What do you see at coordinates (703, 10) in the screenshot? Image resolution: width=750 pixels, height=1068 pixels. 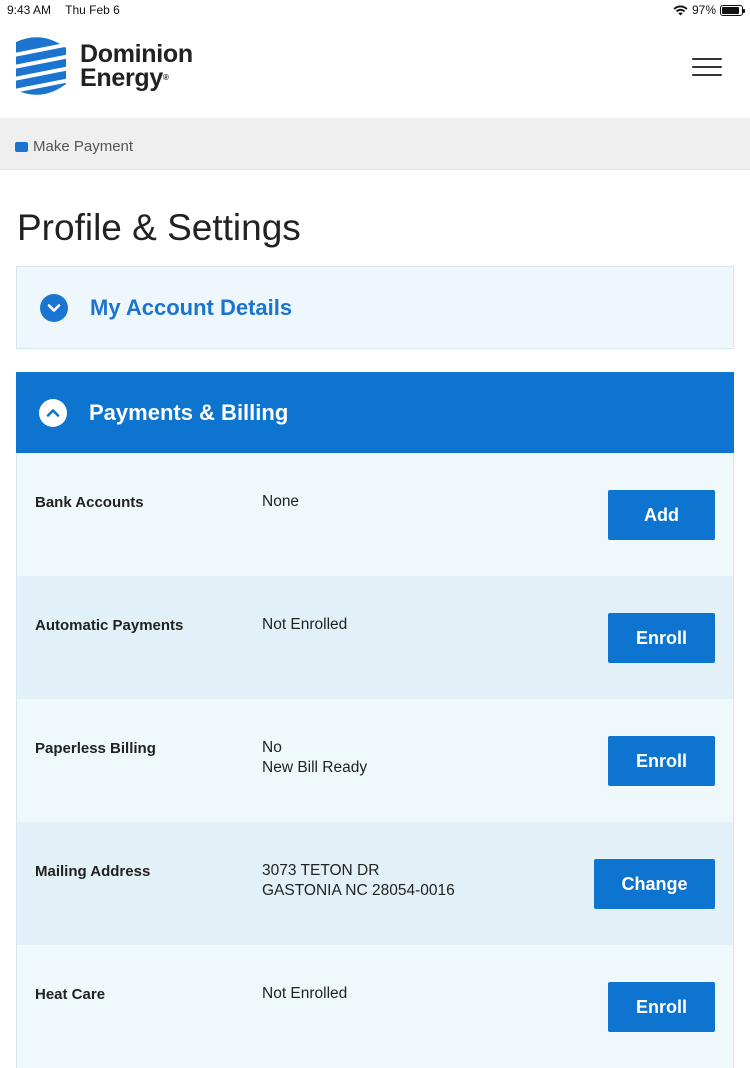 I see `battery-percent: 97%` at bounding box center [703, 10].